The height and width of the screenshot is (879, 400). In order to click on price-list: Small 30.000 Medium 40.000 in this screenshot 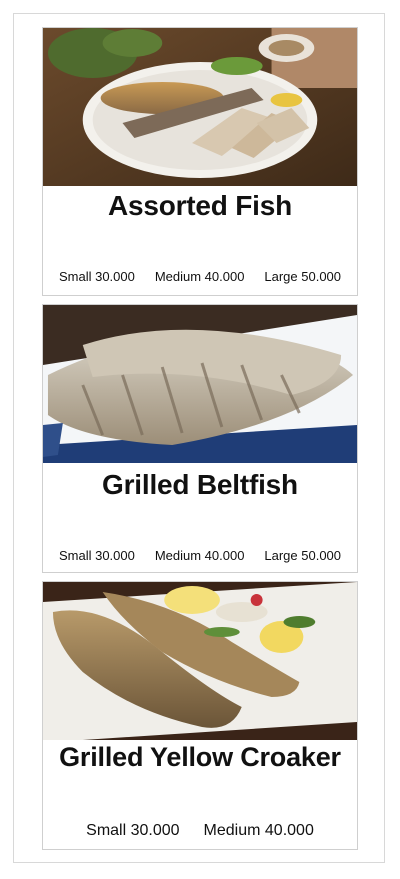, I will do `click(200, 831)`.